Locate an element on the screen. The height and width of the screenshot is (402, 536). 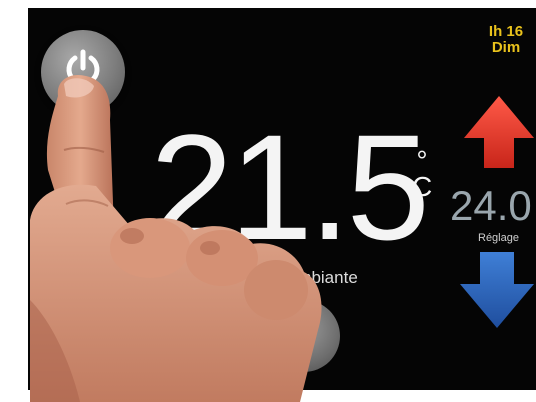
setpoint-value: 24.0 is located at coordinates (491, 205).